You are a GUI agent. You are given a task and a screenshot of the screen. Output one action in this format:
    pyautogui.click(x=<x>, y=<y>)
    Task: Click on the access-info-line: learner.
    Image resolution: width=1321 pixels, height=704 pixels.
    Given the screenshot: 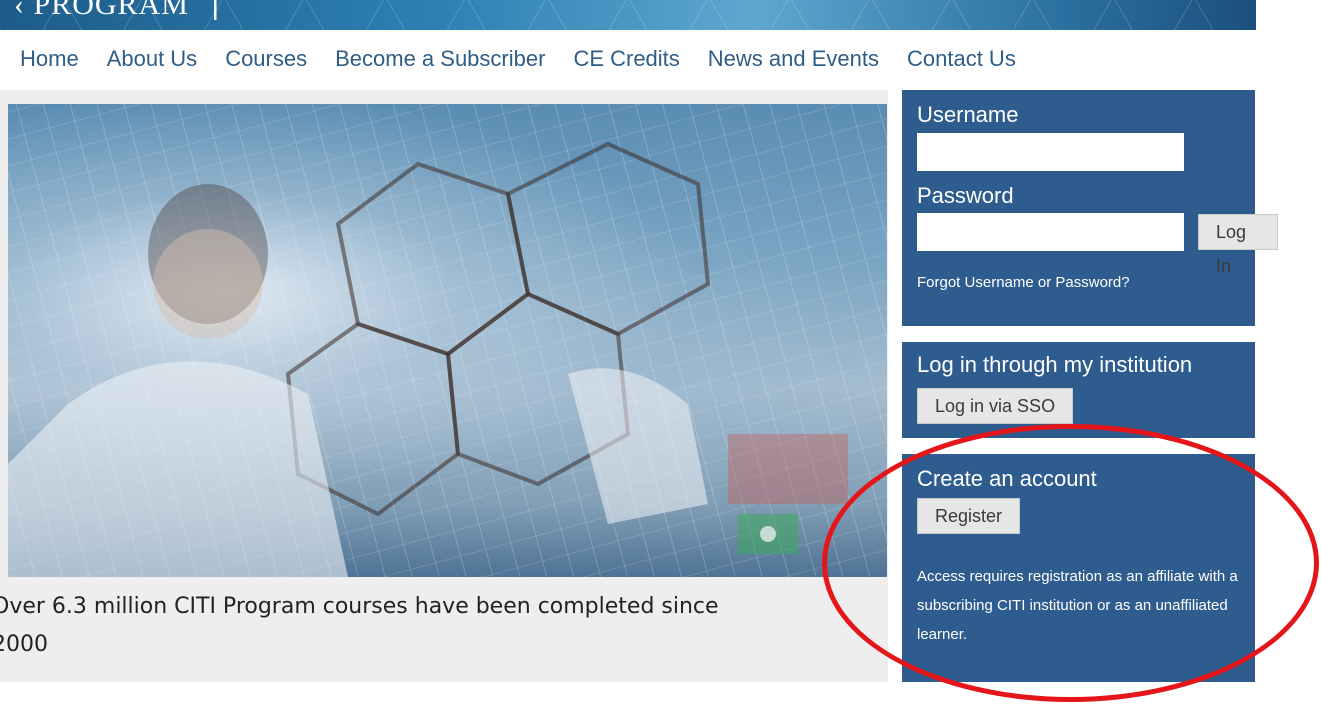 What is the action you would take?
    pyautogui.click(x=942, y=634)
    